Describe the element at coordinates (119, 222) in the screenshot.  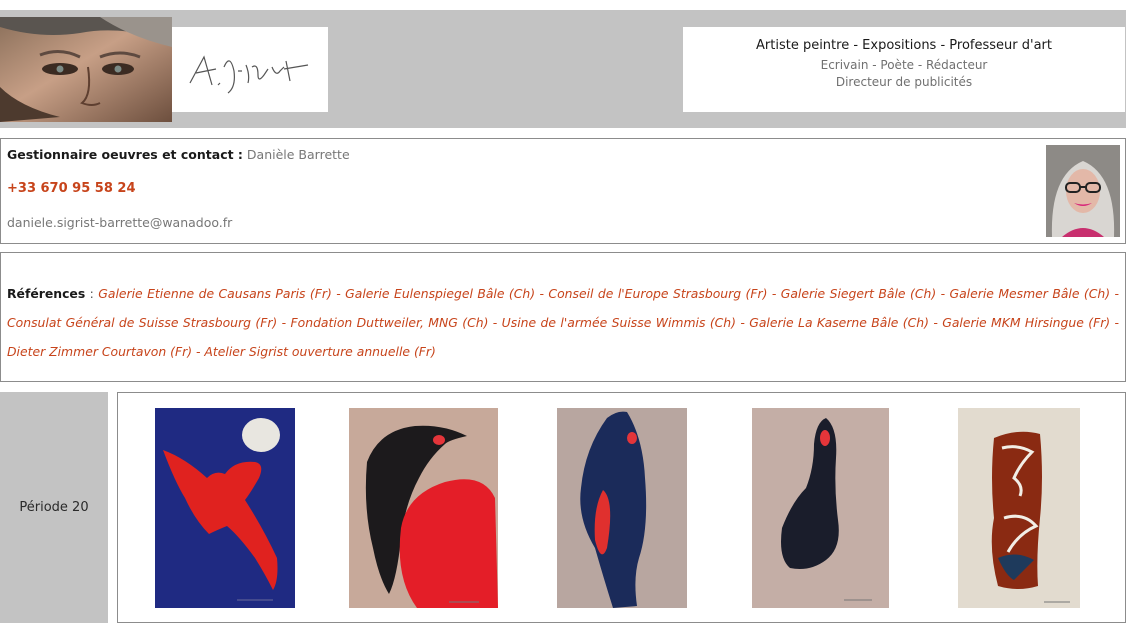
I see `contact-email-link: daniele.sigrist-barrette@wanadoo.fr` at that location.